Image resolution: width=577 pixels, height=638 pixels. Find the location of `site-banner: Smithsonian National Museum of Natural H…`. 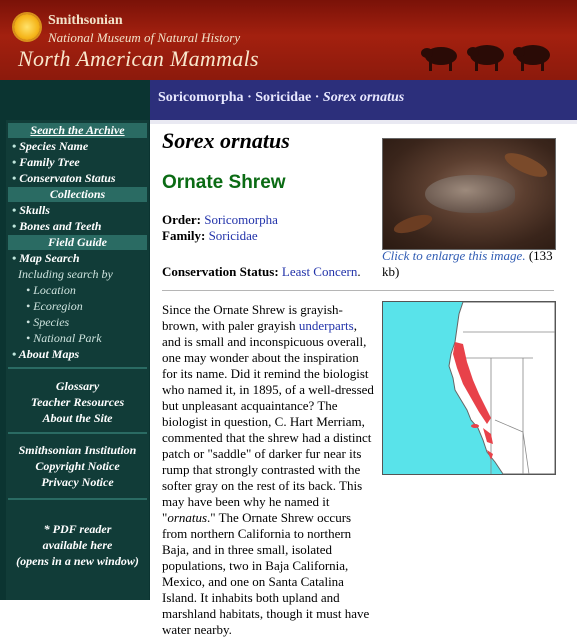

site-banner: Smithsonian National Museum of Natural H… is located at coordinates (288, 40).